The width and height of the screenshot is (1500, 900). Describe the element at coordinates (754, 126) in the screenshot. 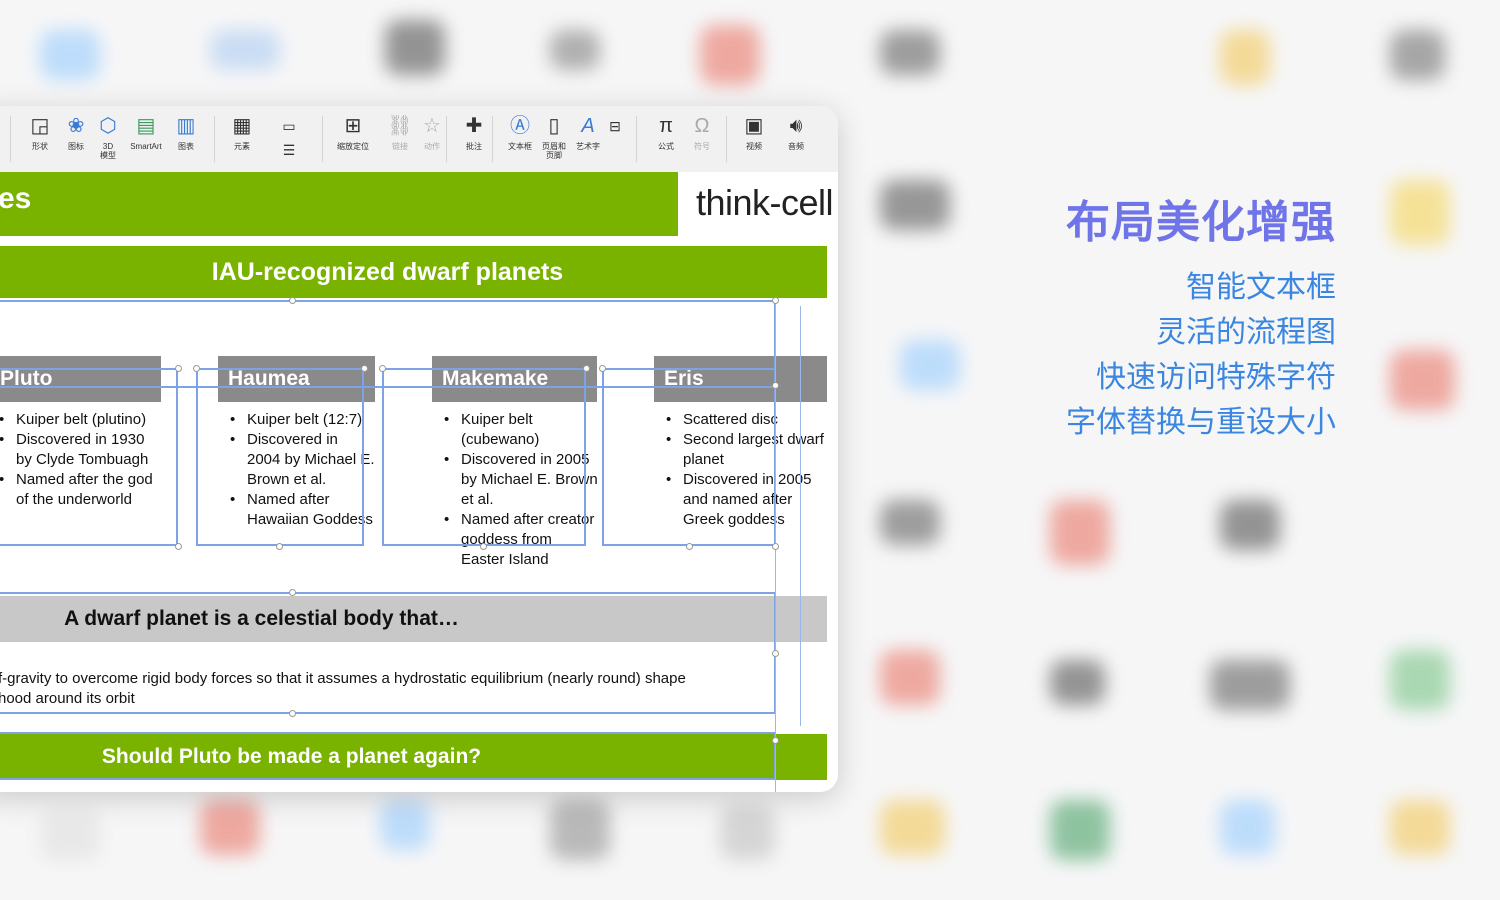

I see `video-icon: ▣` at that location.